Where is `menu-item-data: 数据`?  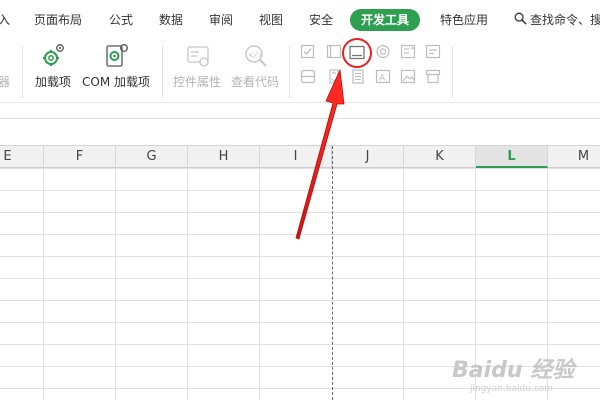 menu-item-data: 数据 is located at coordinates (171, 20).